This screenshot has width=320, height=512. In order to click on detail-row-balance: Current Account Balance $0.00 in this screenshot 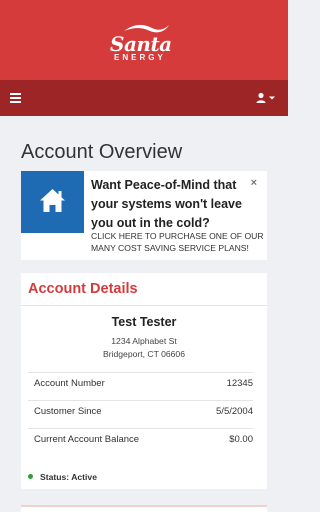, I will do `click(140, 439)`.